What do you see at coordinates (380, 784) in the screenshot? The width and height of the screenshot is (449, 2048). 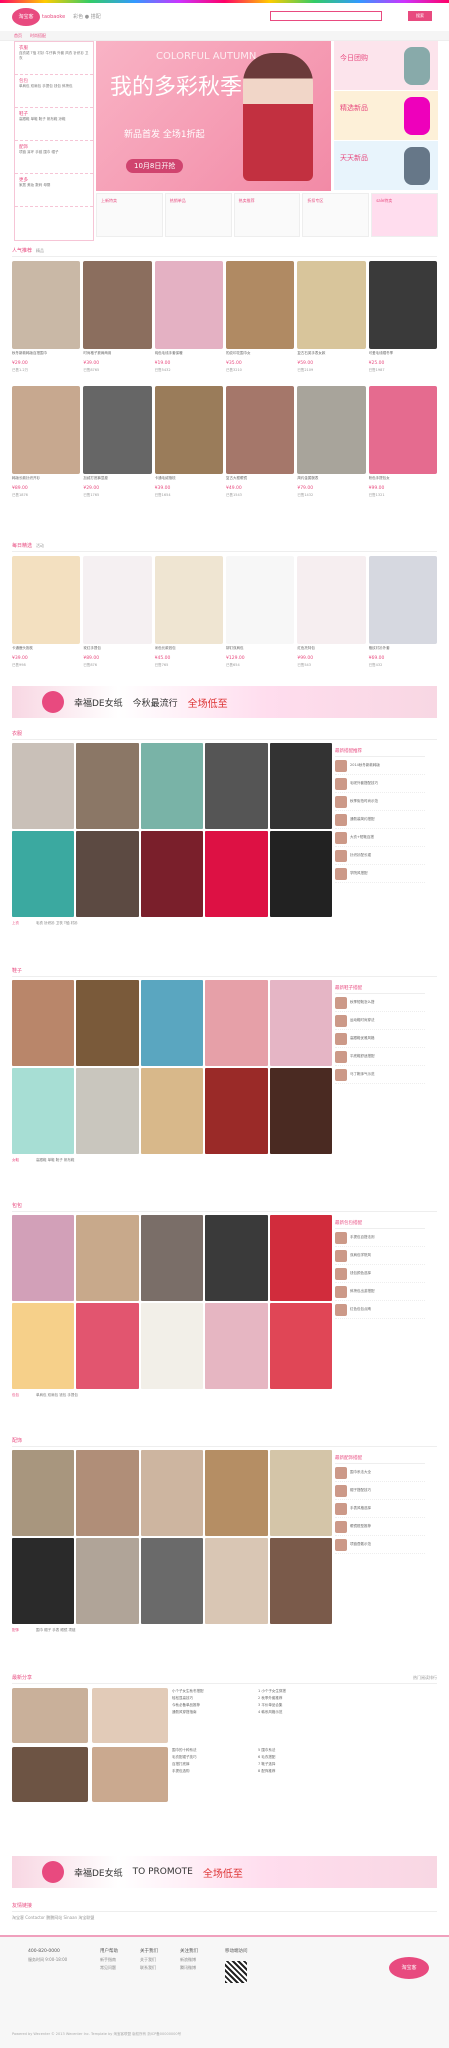 I see `side-item: 毛呢外套搭配技巧` at bounding box center [380, 784].